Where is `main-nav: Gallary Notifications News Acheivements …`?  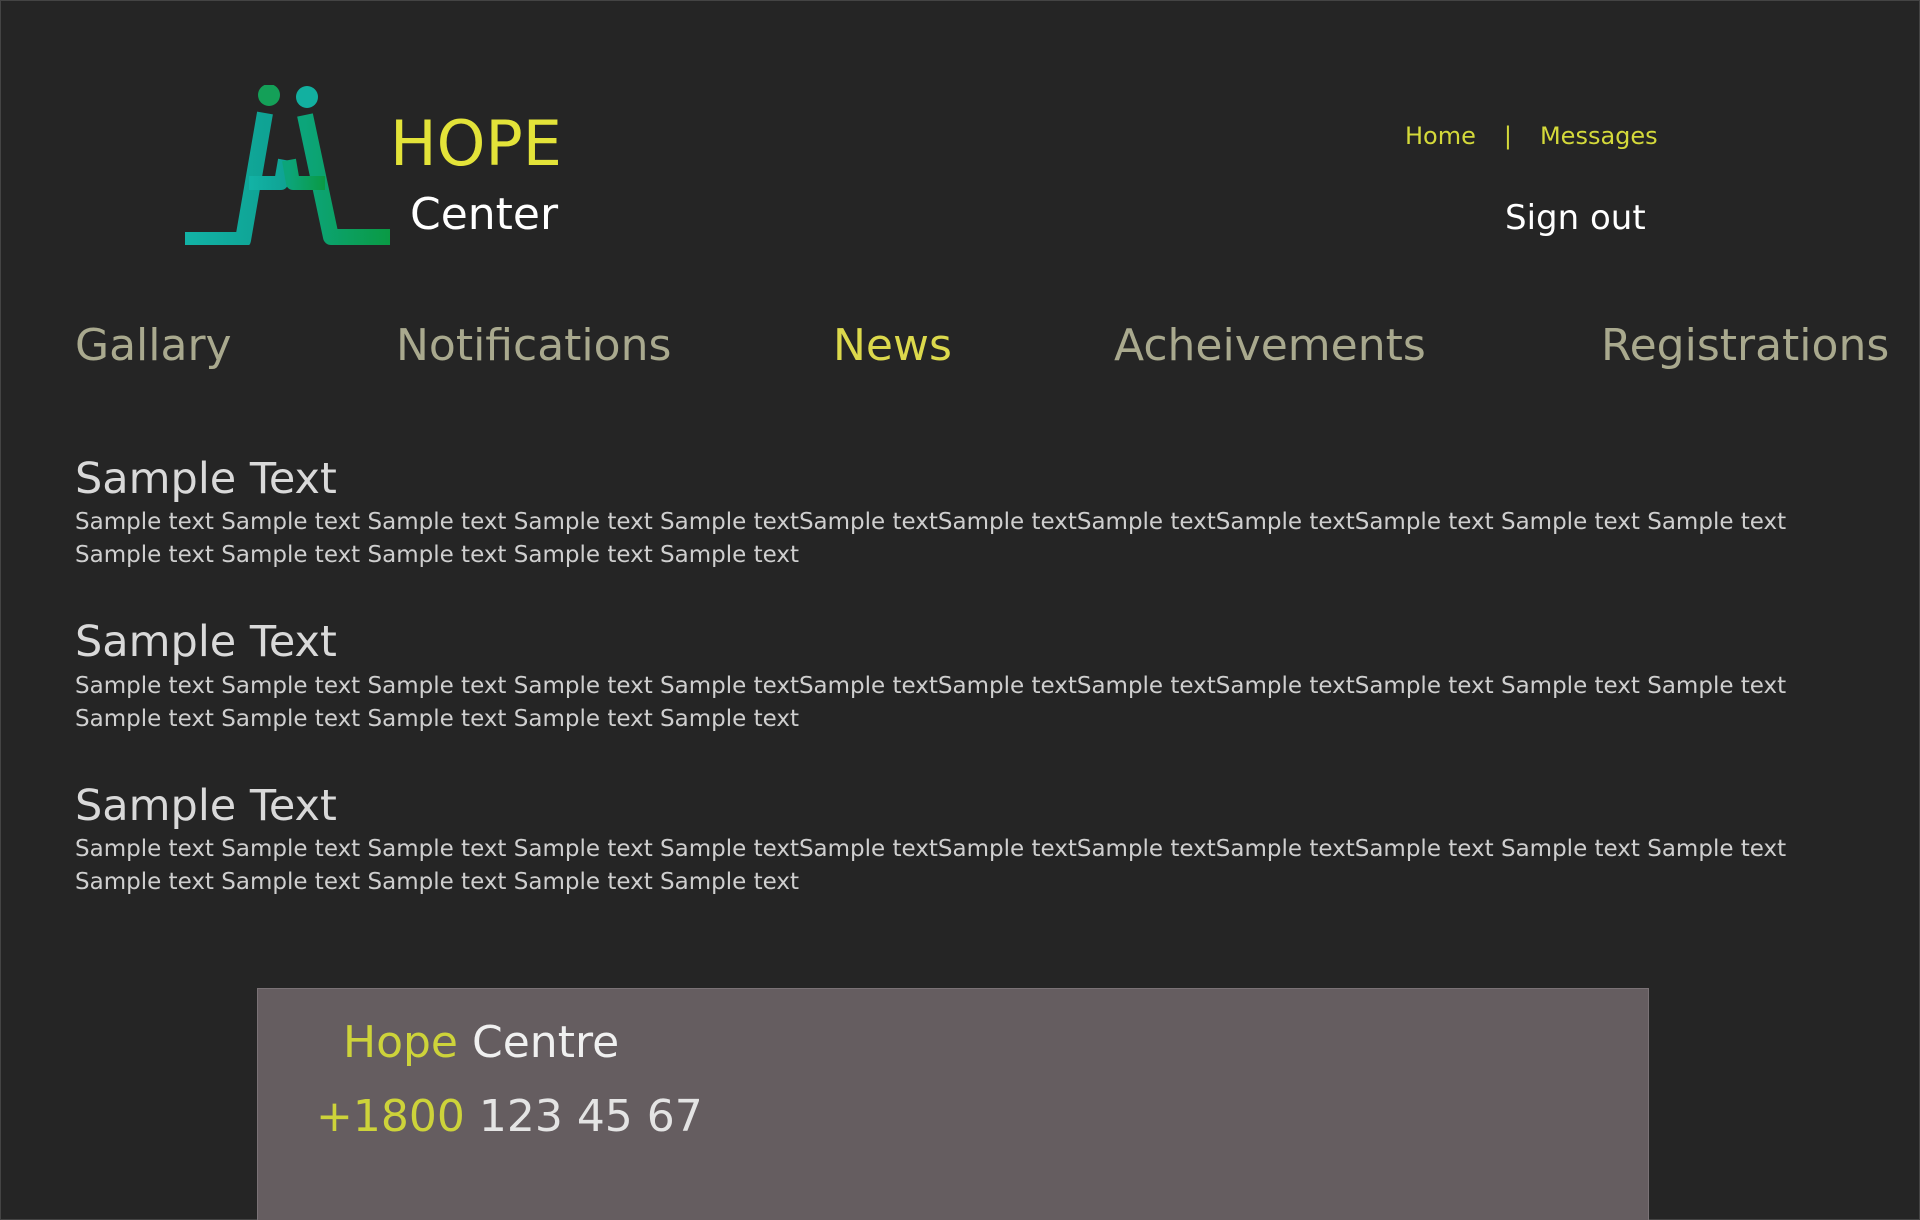
main-nav: Gallary Notifications News Acheivements … is located at coordinates (960, 350).